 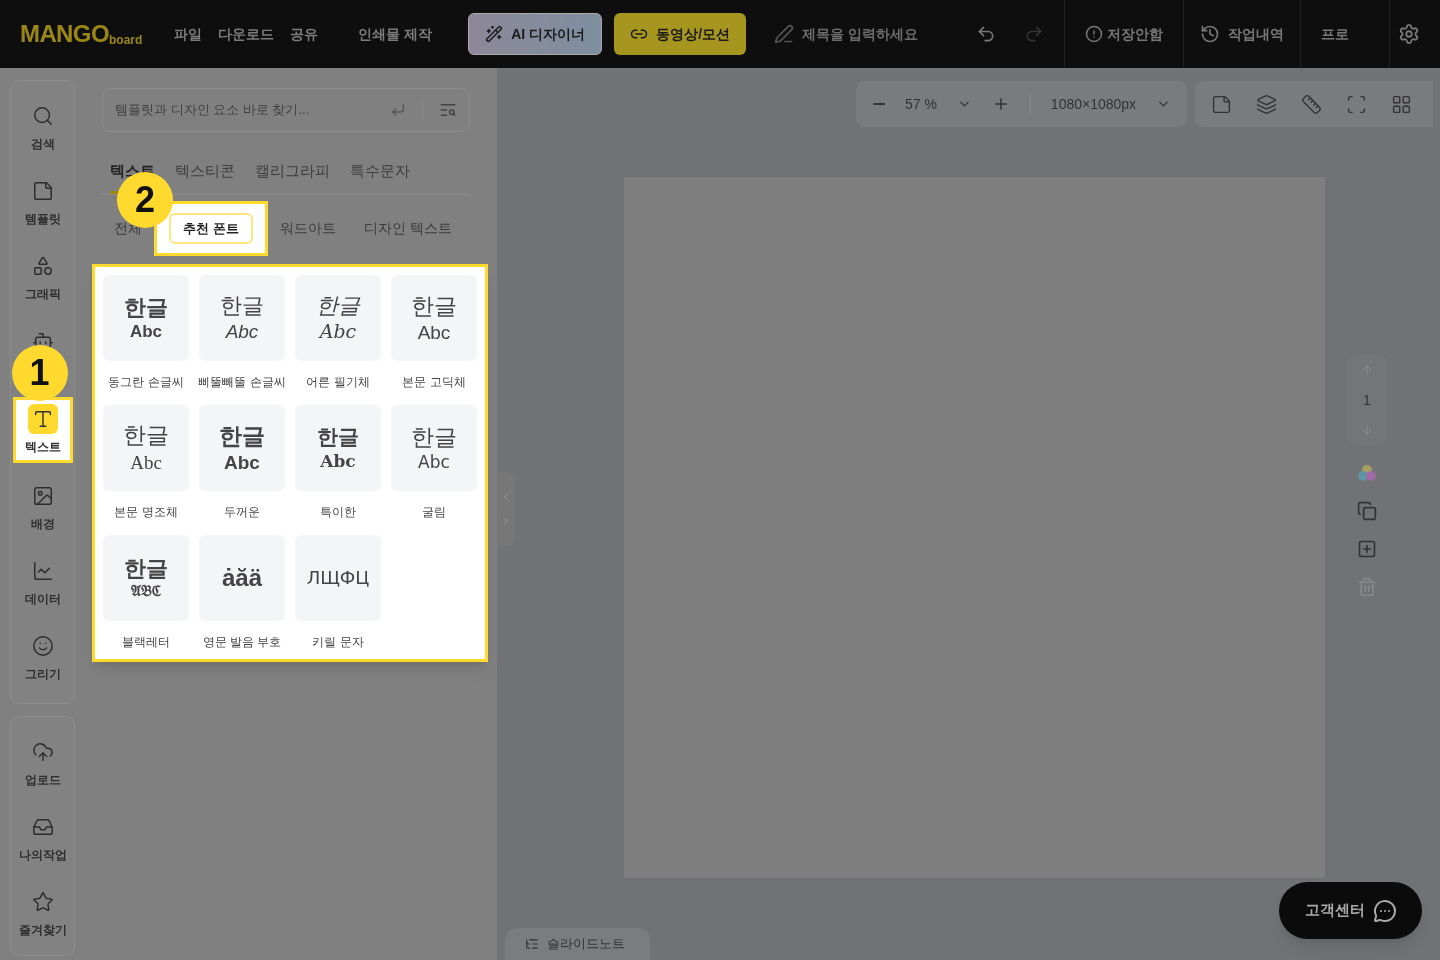 What do you see at coordinates (146, 578) in the screenshot?
I see `font-preview: 한글 𝔄𝔅ℭ` at bounding box center [146, 578].